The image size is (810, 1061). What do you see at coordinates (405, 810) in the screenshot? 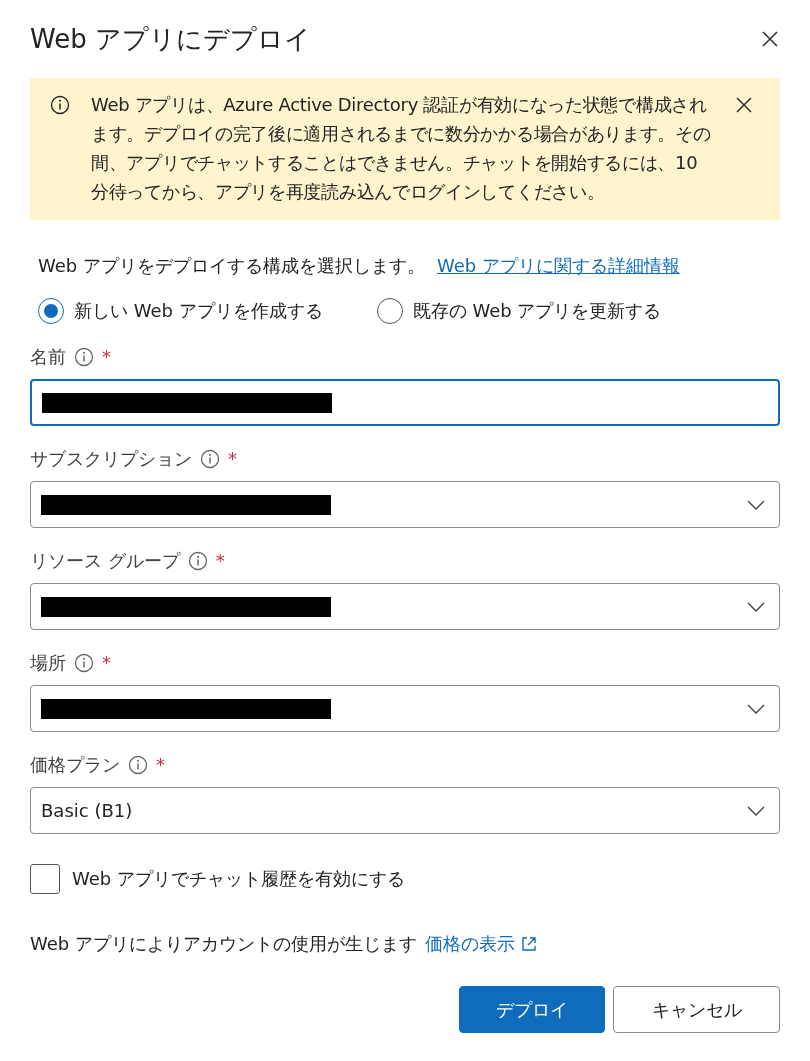
I see `dropdown-field: Basic (B1)` at bounding box center [405, 810].